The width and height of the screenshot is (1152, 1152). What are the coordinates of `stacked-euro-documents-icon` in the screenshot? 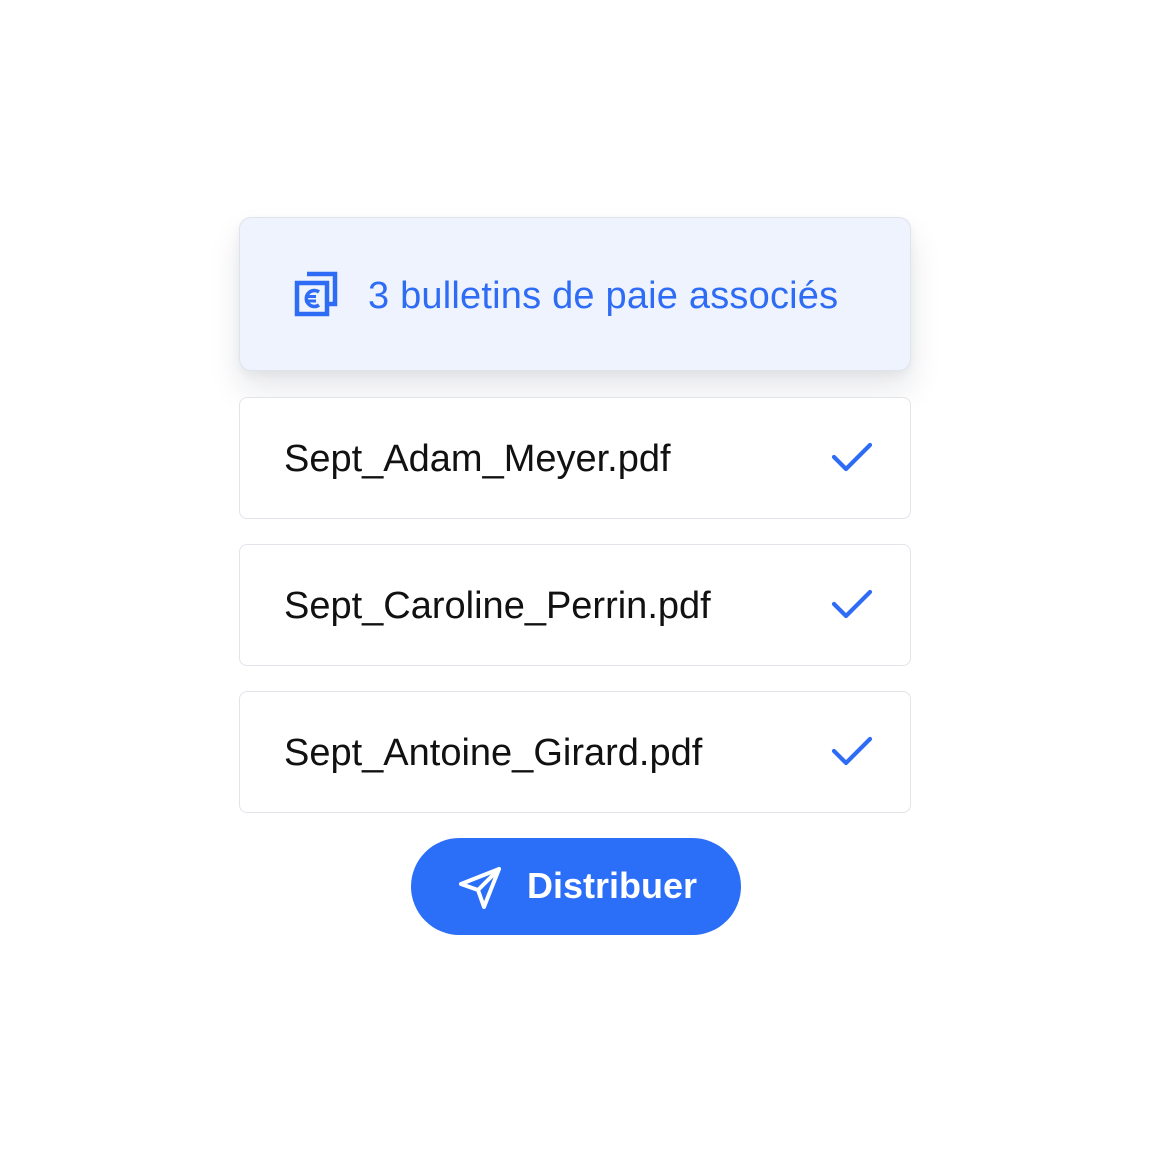 It's located at (316, 294).